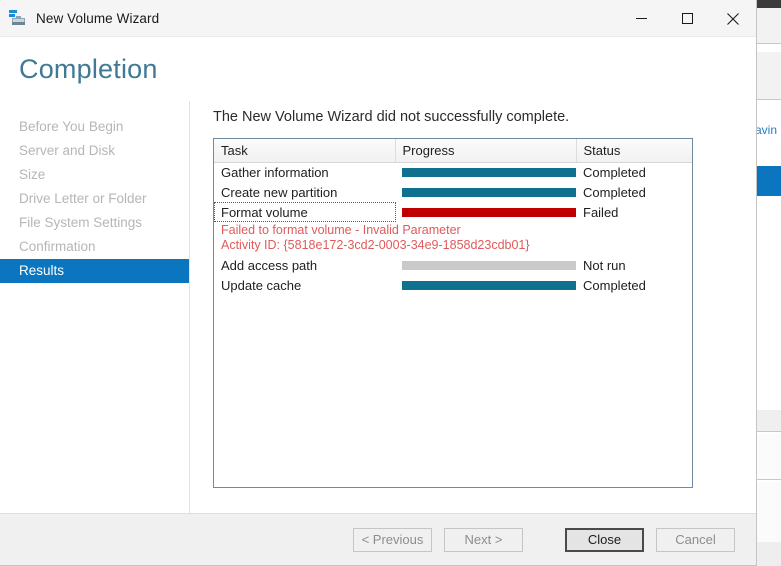 This screenshot has width=781, height=566. What do you see at coordinates (305, 151) in the screenshot?
I see `column-header-task: Task` at bounding box center [305, 151].